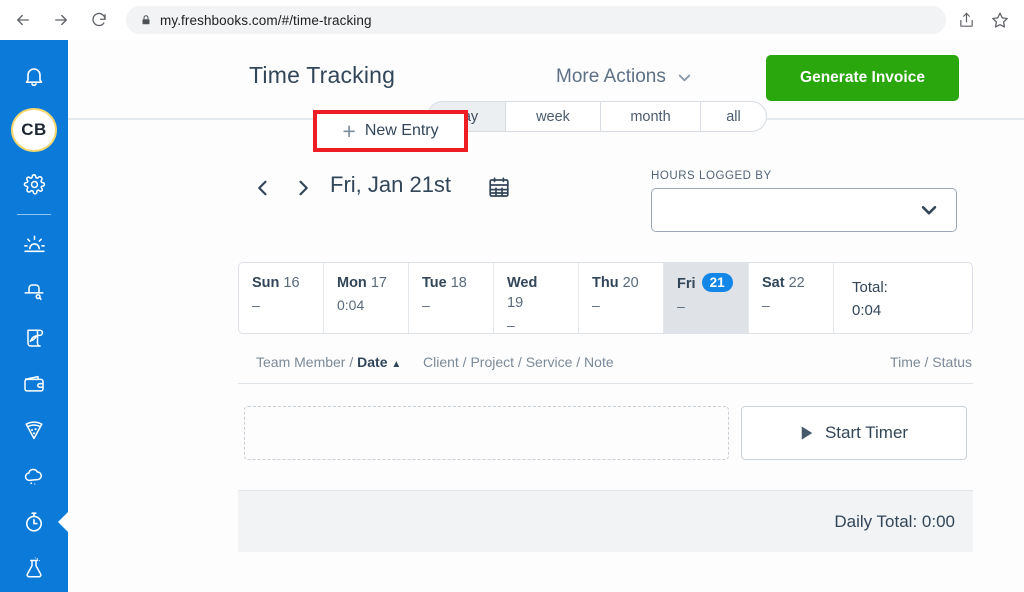 The width and height of the screenshot is (1024, 592). What do you see at coordinates (651, 116) in the screenshot?
I see `tab-month: month` at bounding box center [651, 116].